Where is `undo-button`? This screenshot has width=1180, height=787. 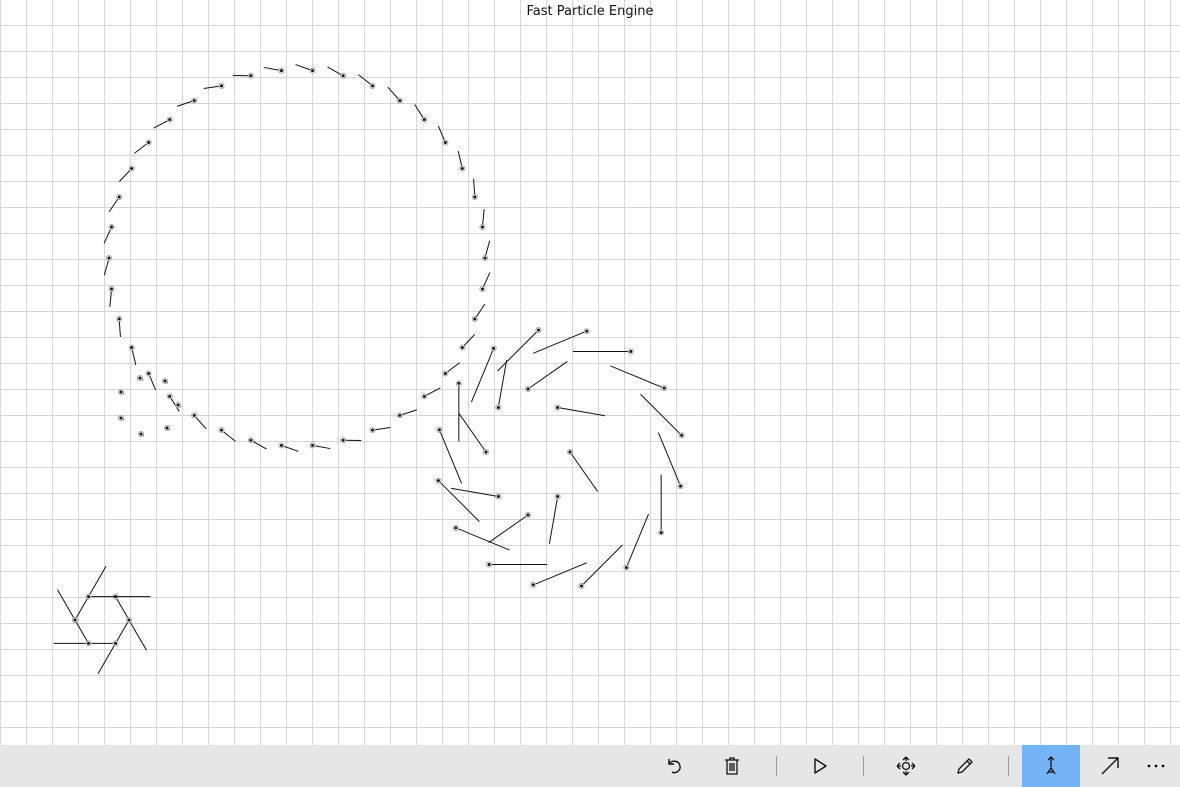
undo-button is located at coordinates (674, 766).